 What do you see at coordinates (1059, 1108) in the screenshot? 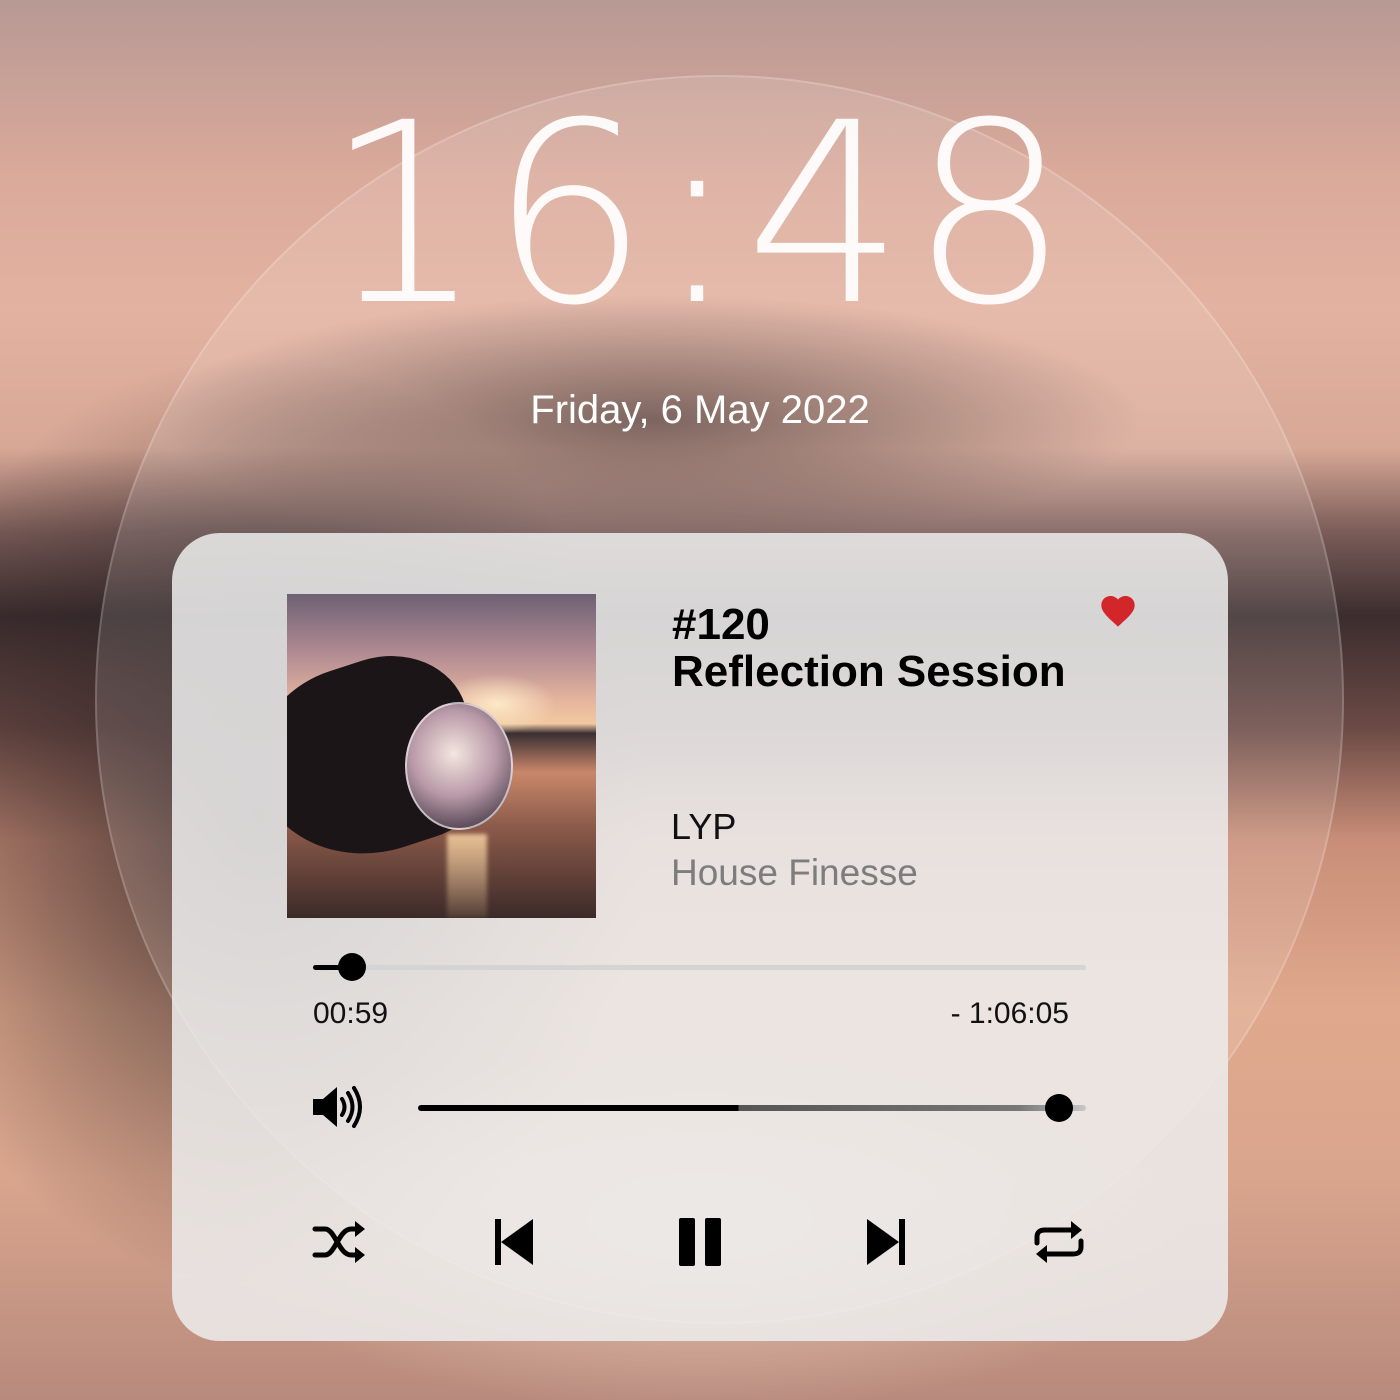
I see `volume-slider-knob` at bounding box center [1059, 1108].